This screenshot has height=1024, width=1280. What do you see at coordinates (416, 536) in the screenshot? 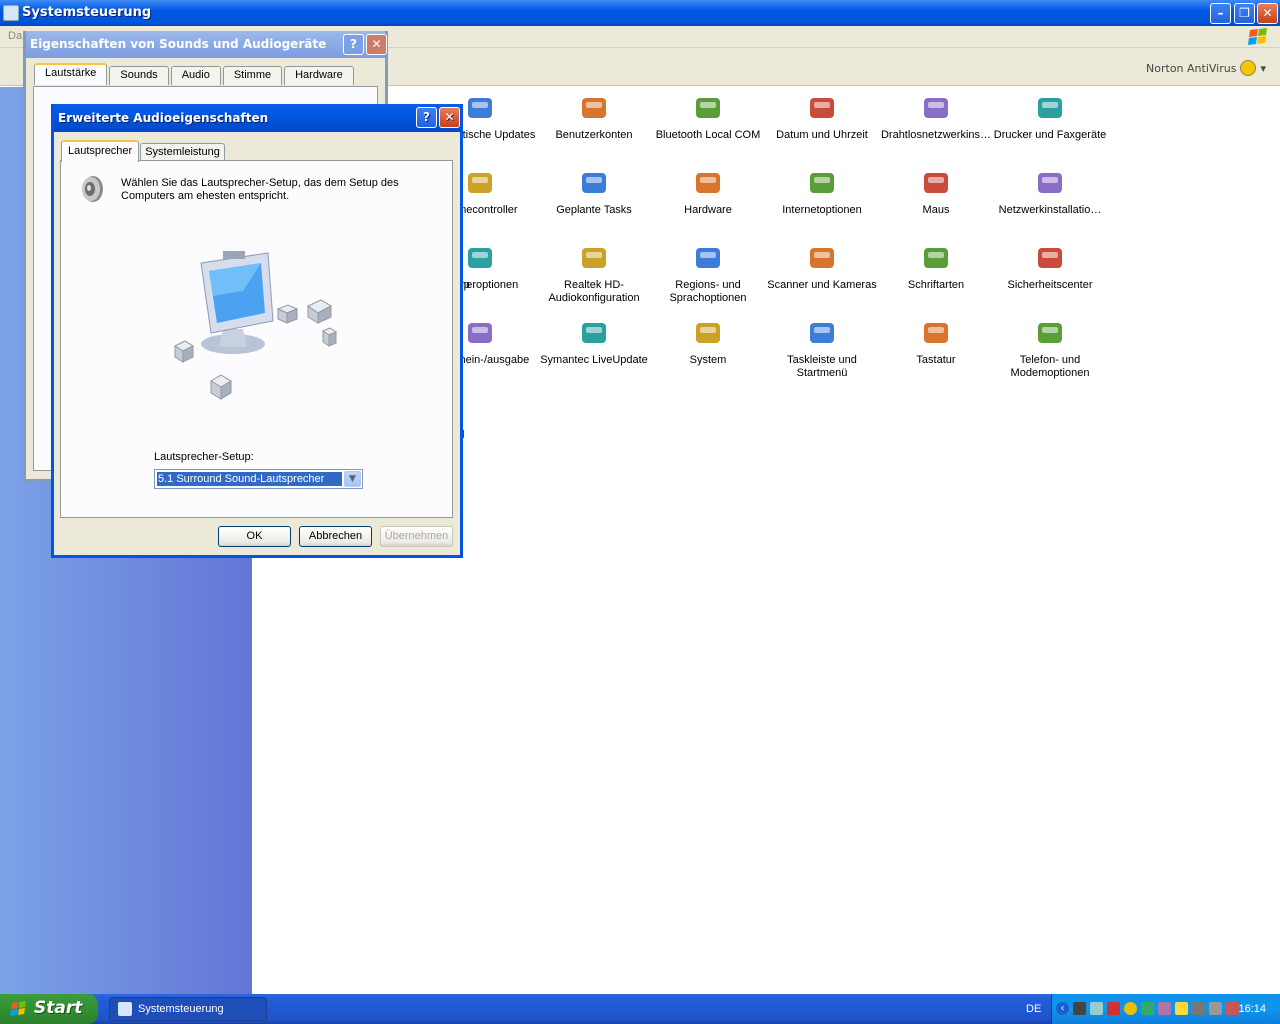
I see `apply-button: Übernehmen` at bounding box center [416, 536].